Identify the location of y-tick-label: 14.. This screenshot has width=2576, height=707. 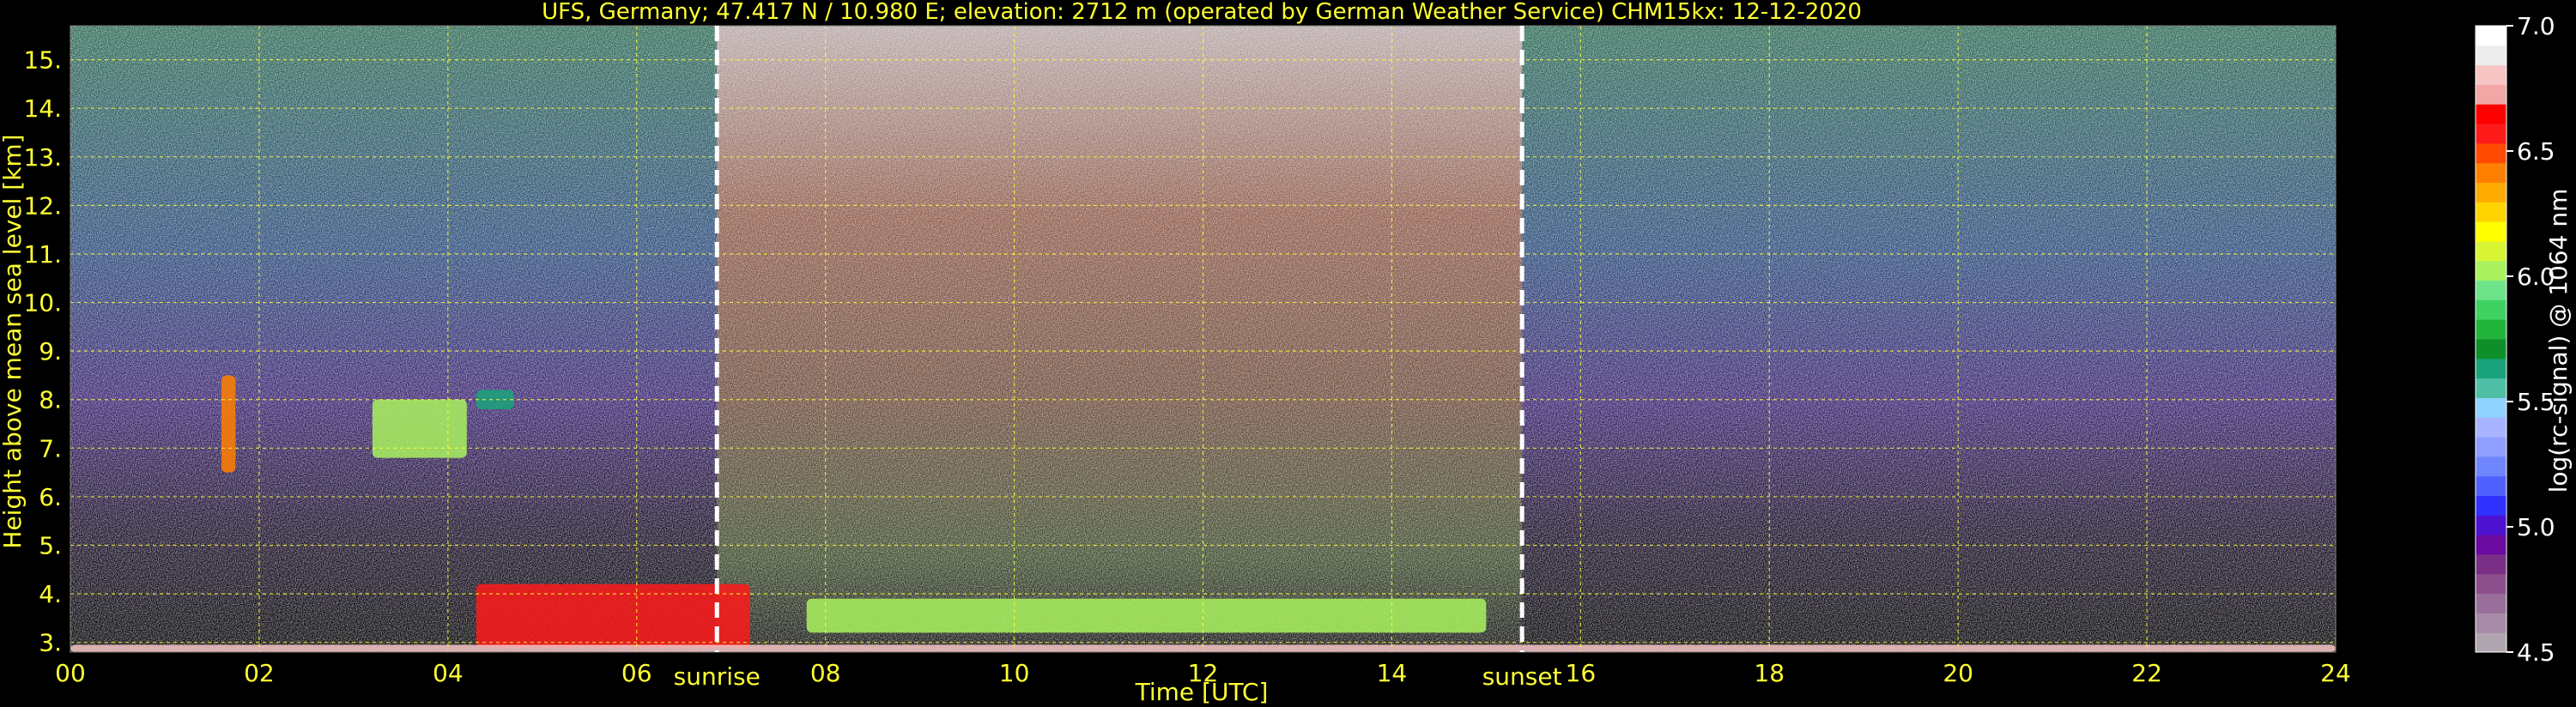
(42, 109).